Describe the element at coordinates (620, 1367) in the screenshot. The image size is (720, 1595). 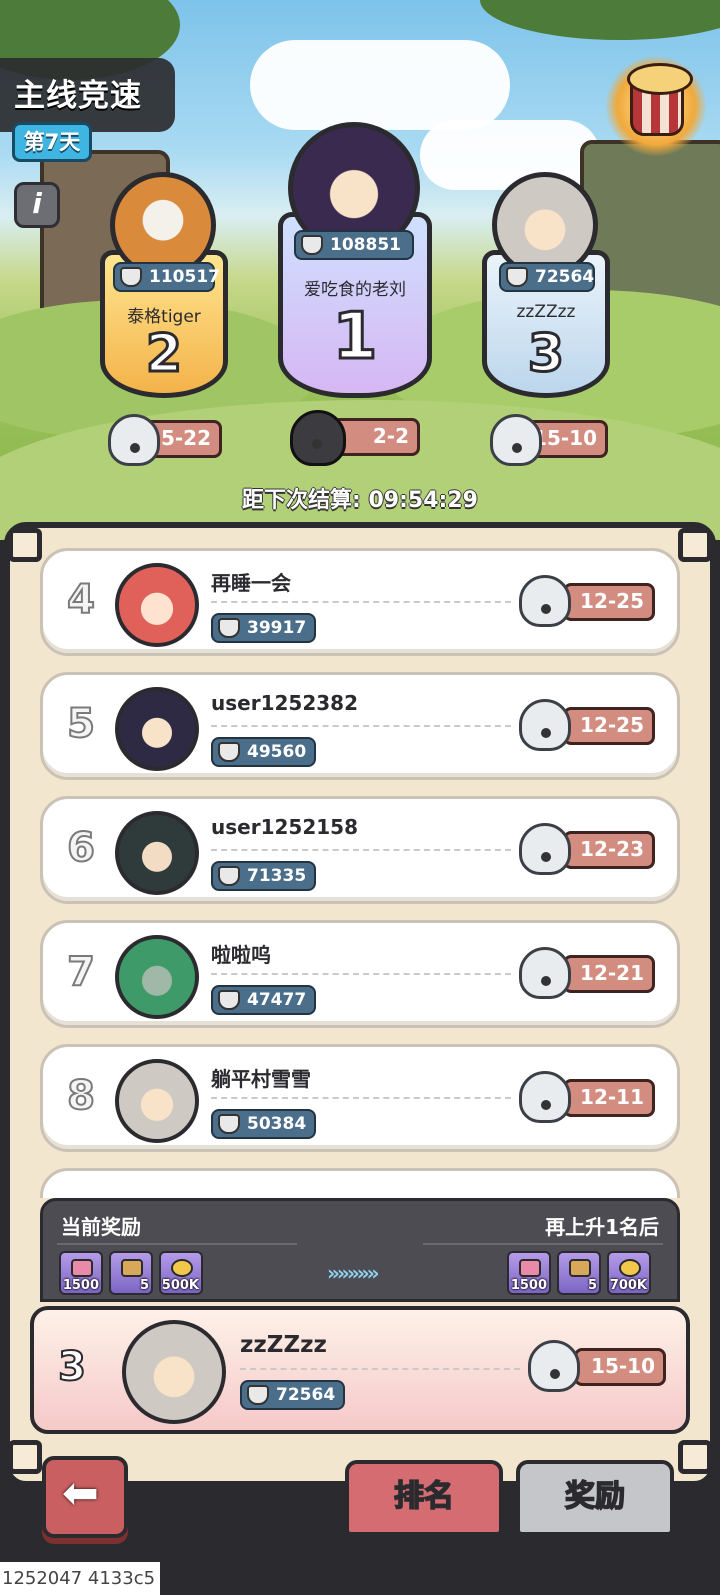
I see `stage-badge: 15-10` at that location.